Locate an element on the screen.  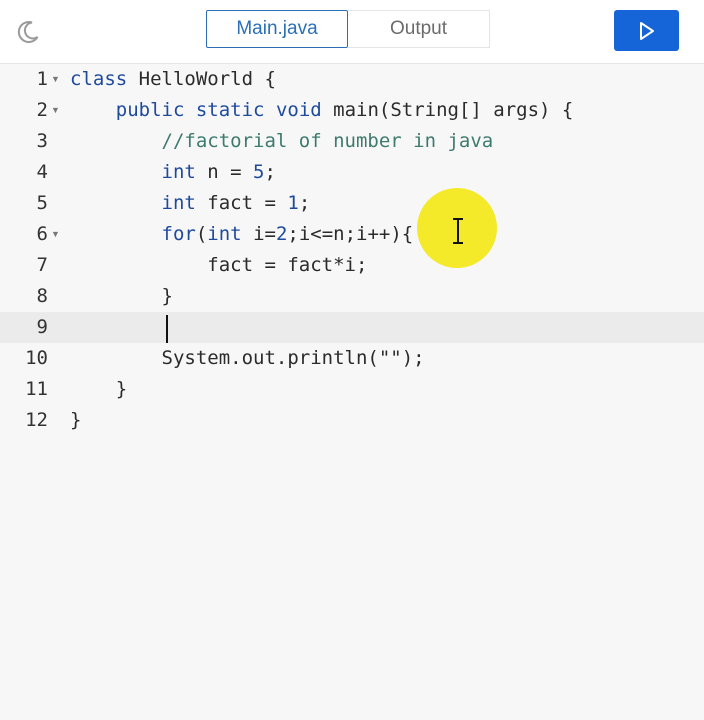
line-number: 6 is located at coordinates (42, 234).